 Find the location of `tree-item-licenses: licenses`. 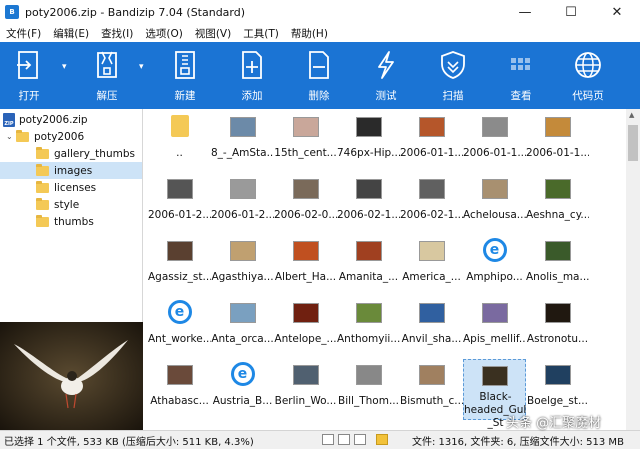

tree-item-licenses: licenses is located at coordinates (66, 187).